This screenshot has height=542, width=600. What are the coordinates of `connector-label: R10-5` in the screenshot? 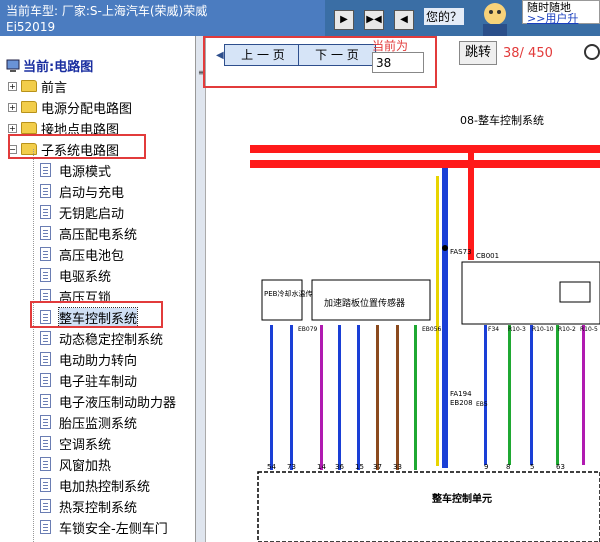 It's located at (589, 329).